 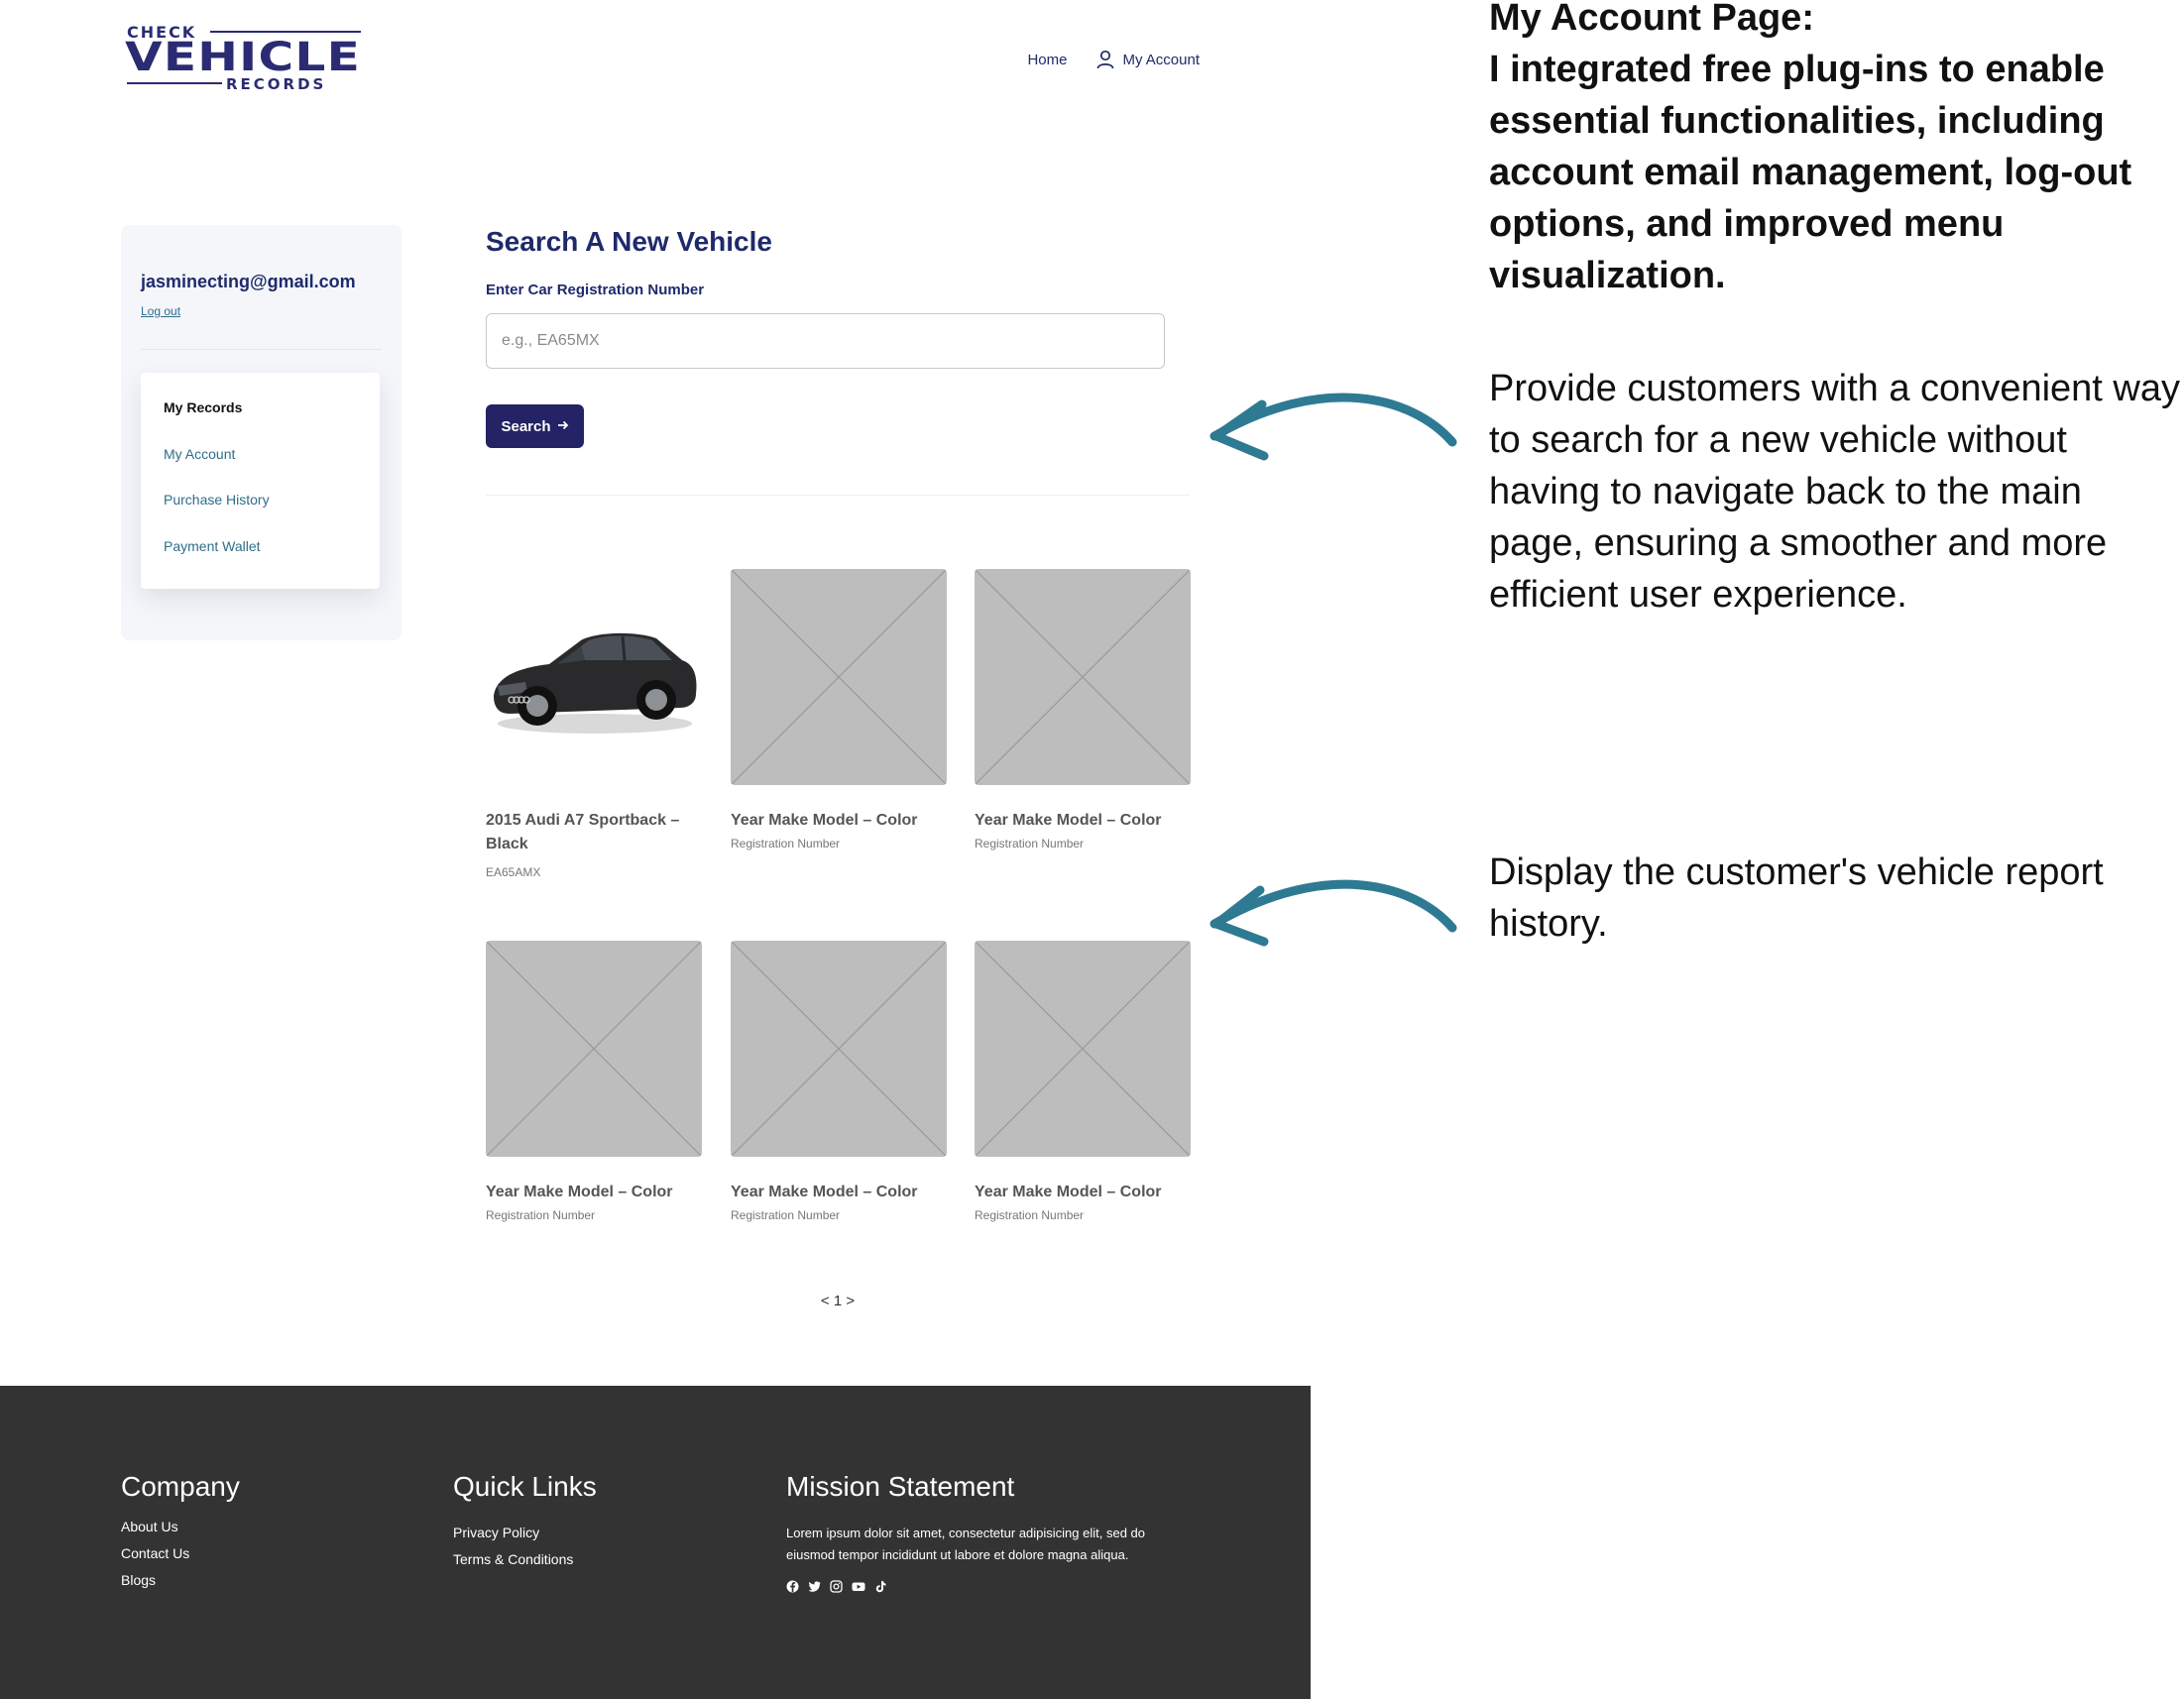 What do you see at coordinates (272, 516) in the screenshot?
I see `menu-item-purchase-history: Purchase History` at bounding box center [272, 516].